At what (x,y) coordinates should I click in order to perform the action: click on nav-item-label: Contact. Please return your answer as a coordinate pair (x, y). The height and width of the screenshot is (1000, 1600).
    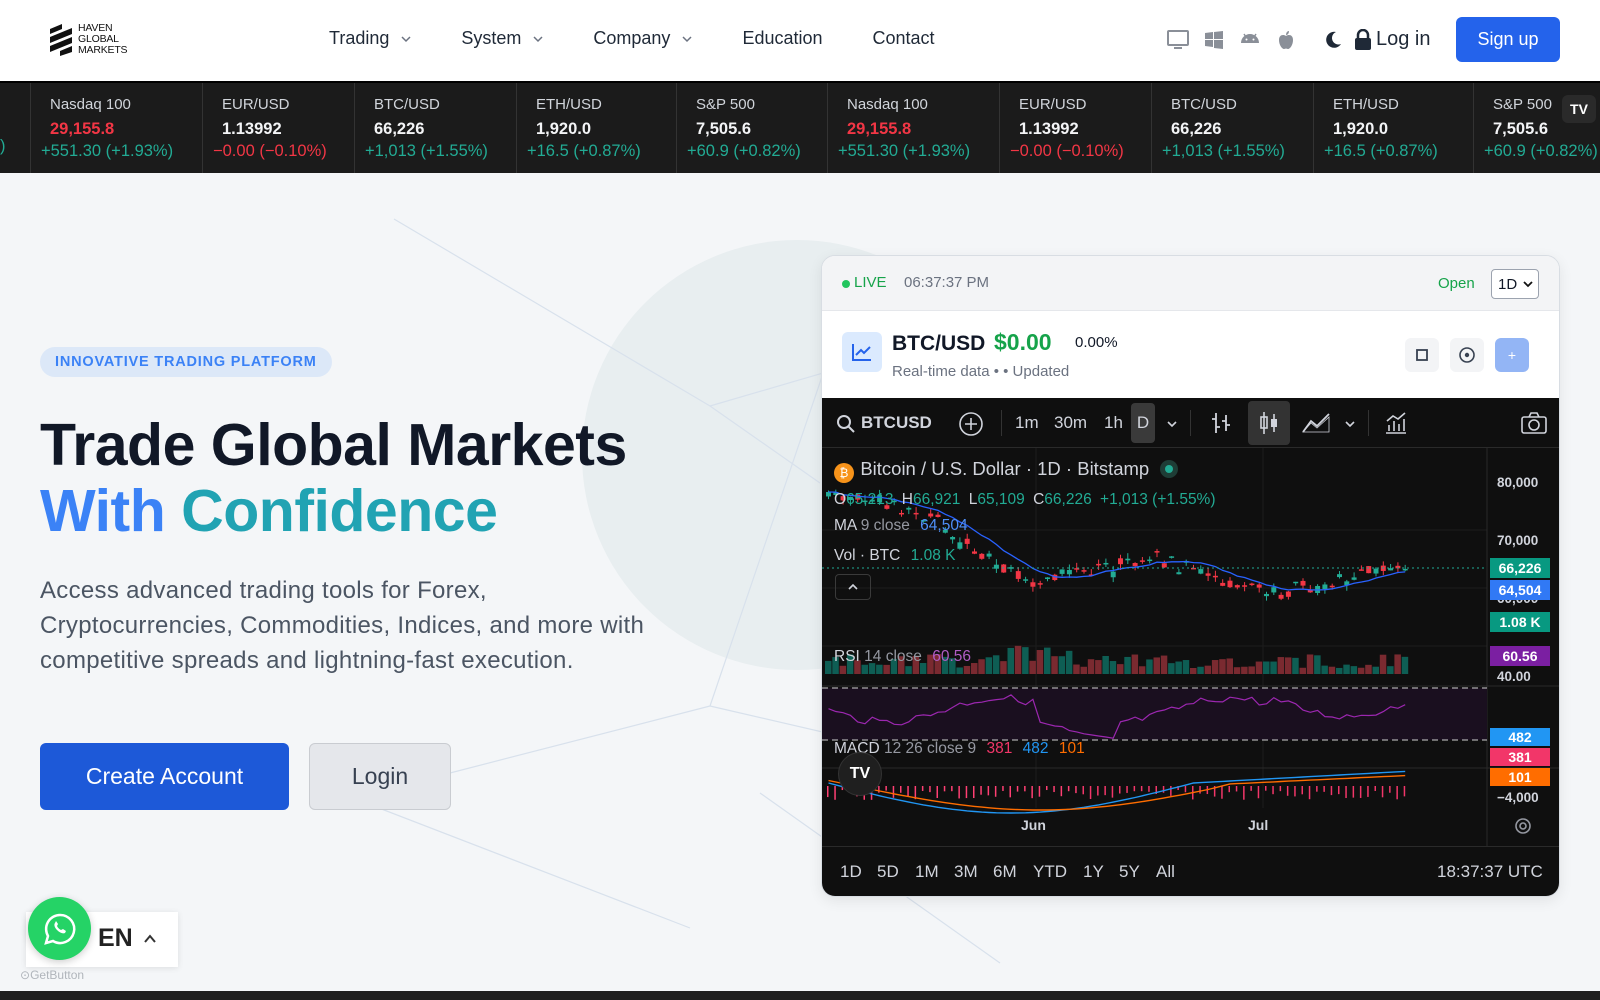
    Looking at the image, I should click on (903, 38).